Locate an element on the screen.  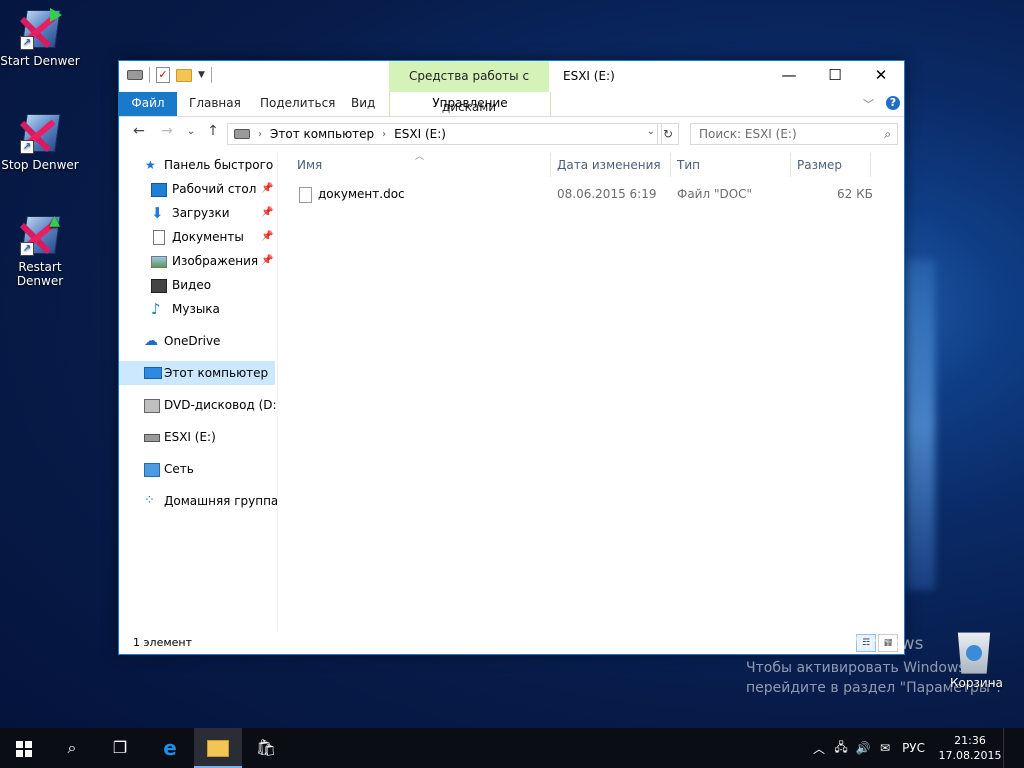
column-header-size: Размер is located at coordinates (831, 165).